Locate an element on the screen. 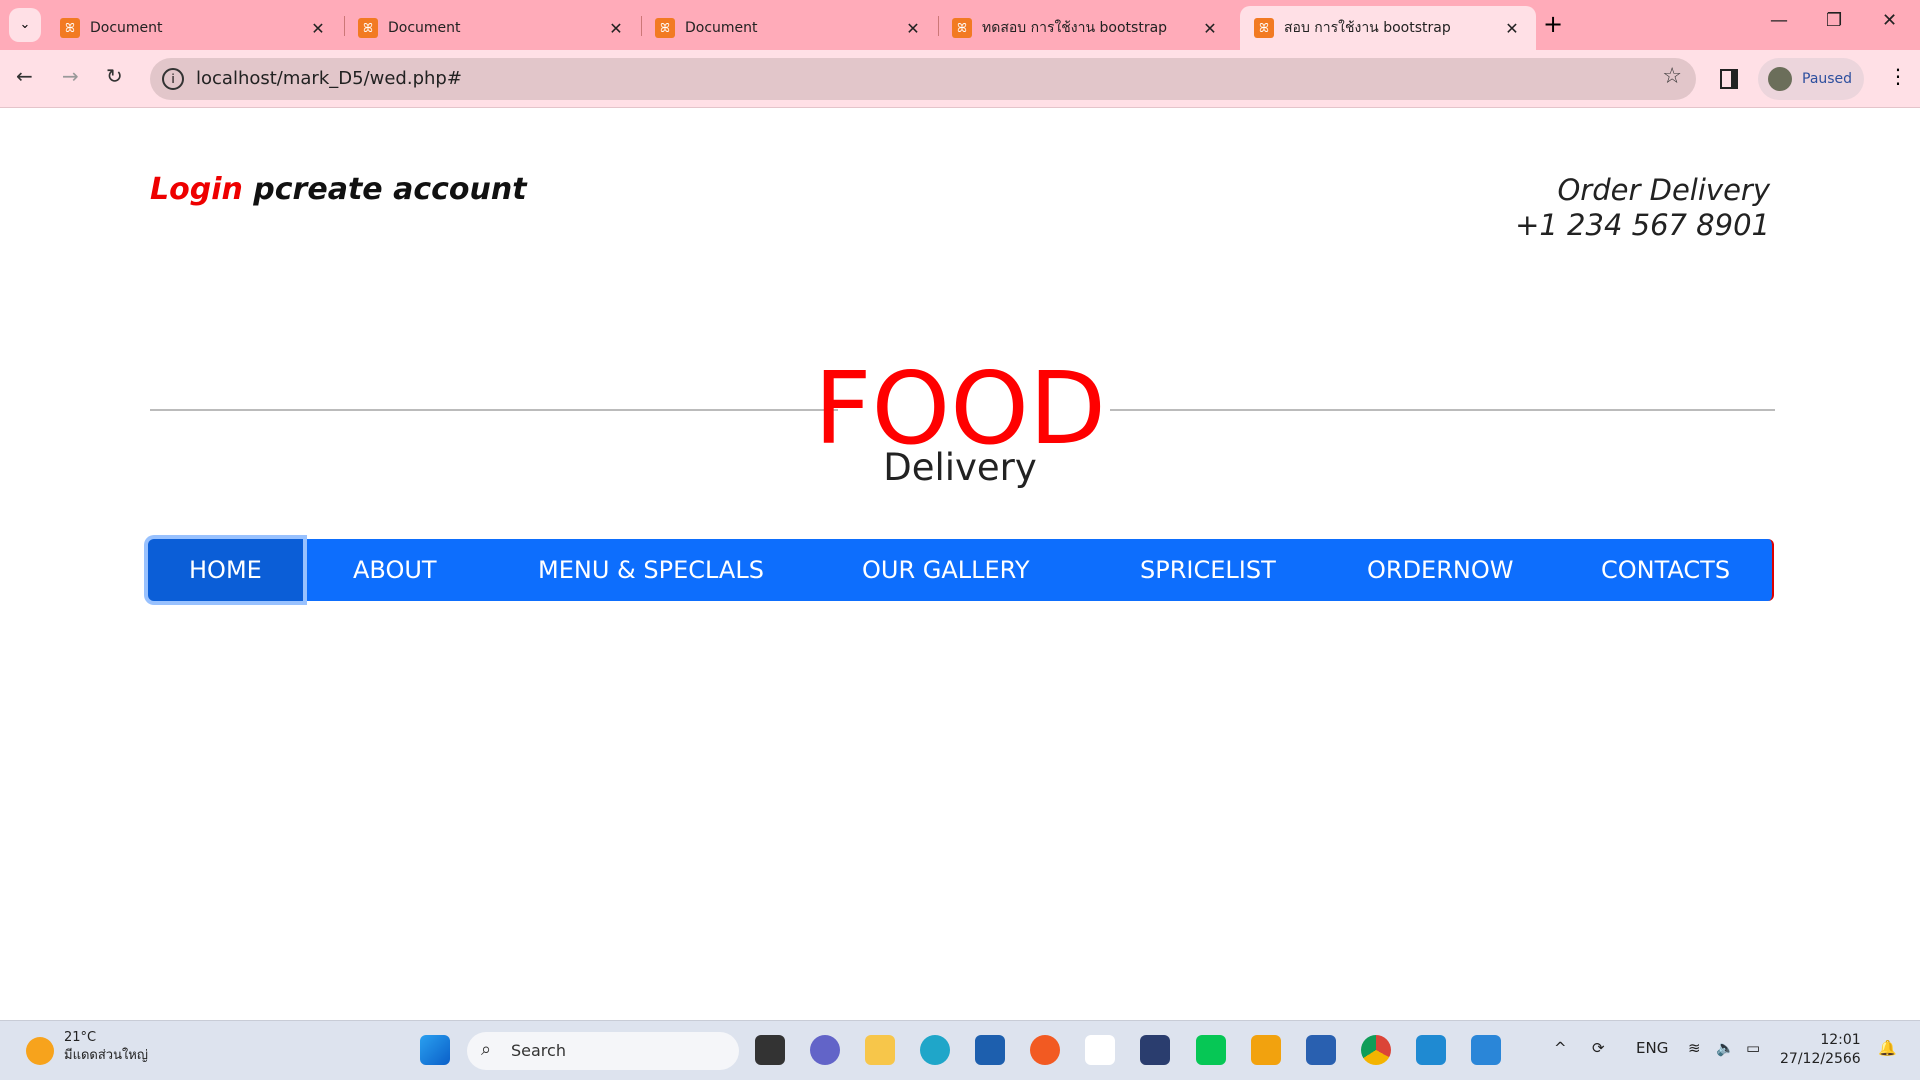 The image size is (1920, 1080). order-info: Order Delivery +1 234 567 8901 is located at coordinates (1642, 208).